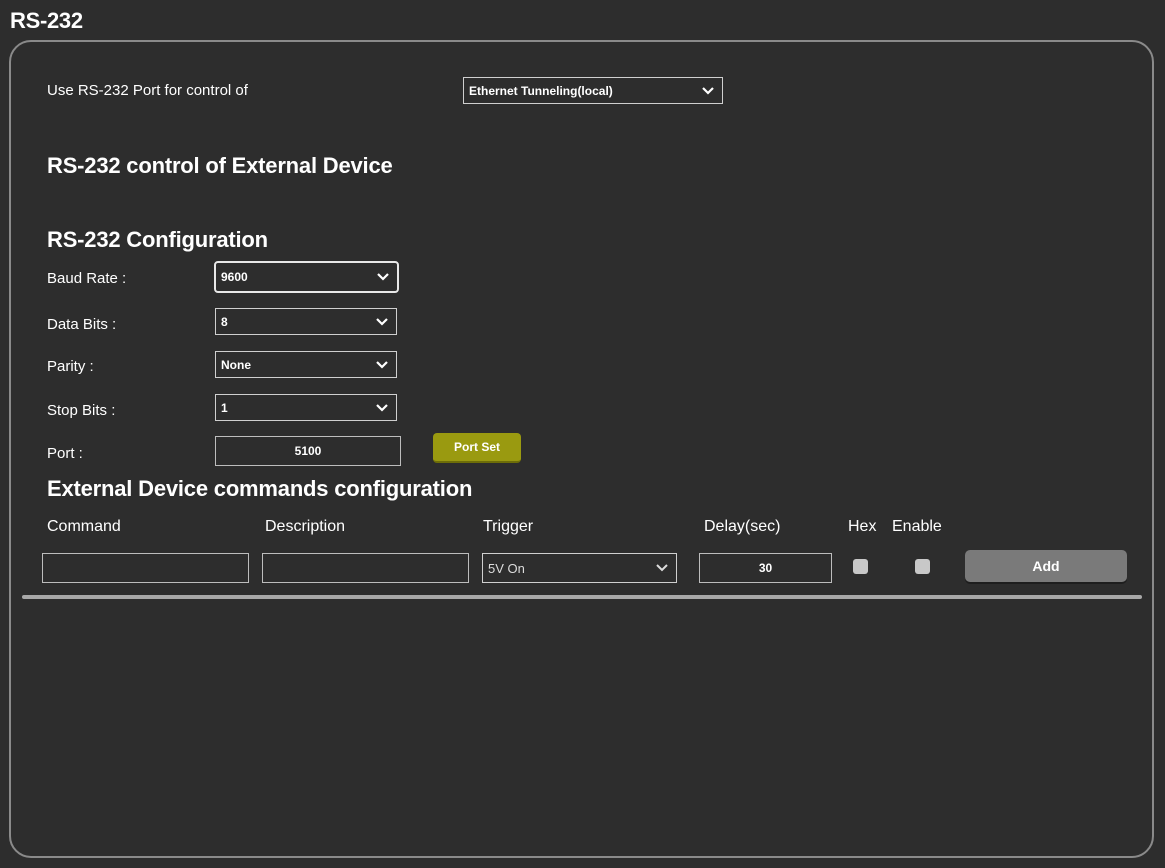  I want to click on delay-input: 30, so click(765, 568).